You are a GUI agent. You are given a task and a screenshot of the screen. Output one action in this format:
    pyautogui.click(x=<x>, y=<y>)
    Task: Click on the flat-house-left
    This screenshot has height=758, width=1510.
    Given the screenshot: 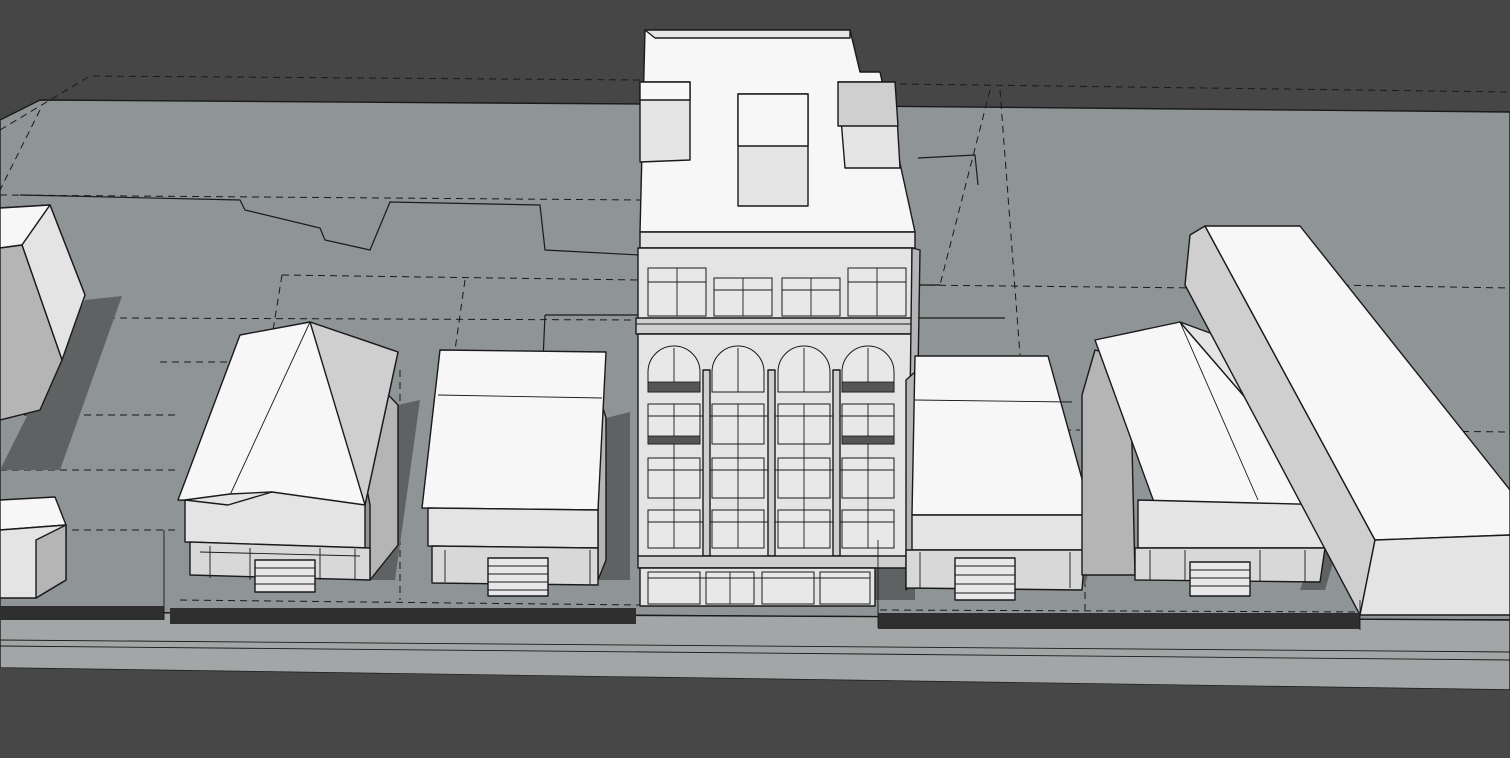 What is the action you would take?
    pyautogui.click(x=514, y=473)
    